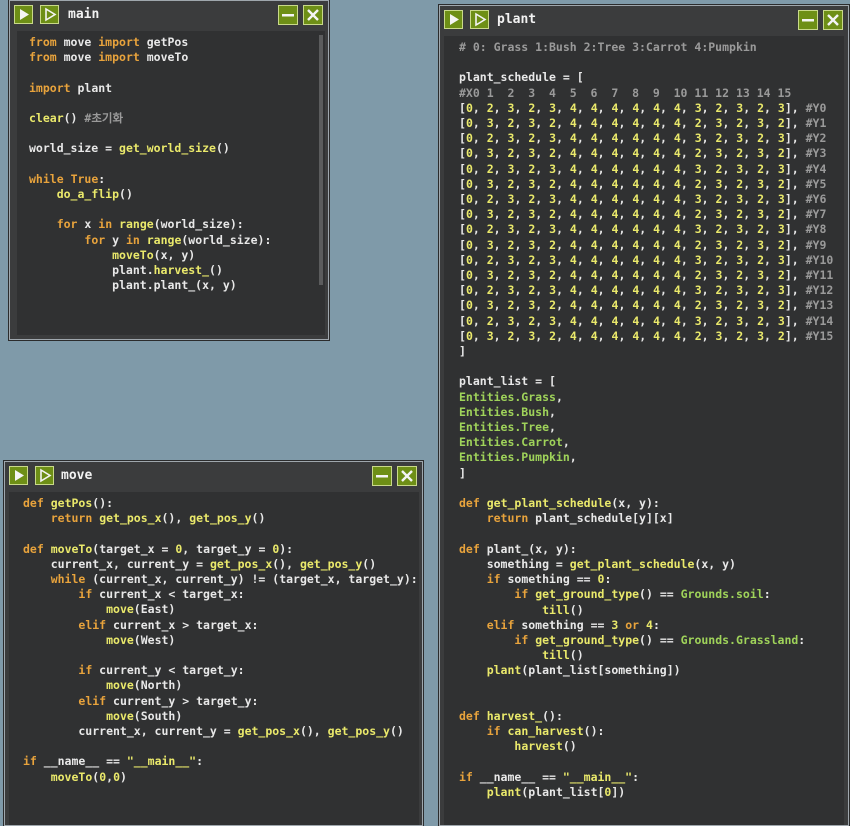 The height and width of the screenshot is (826, 850). I want to click on scrollbar, so click(321, 160).